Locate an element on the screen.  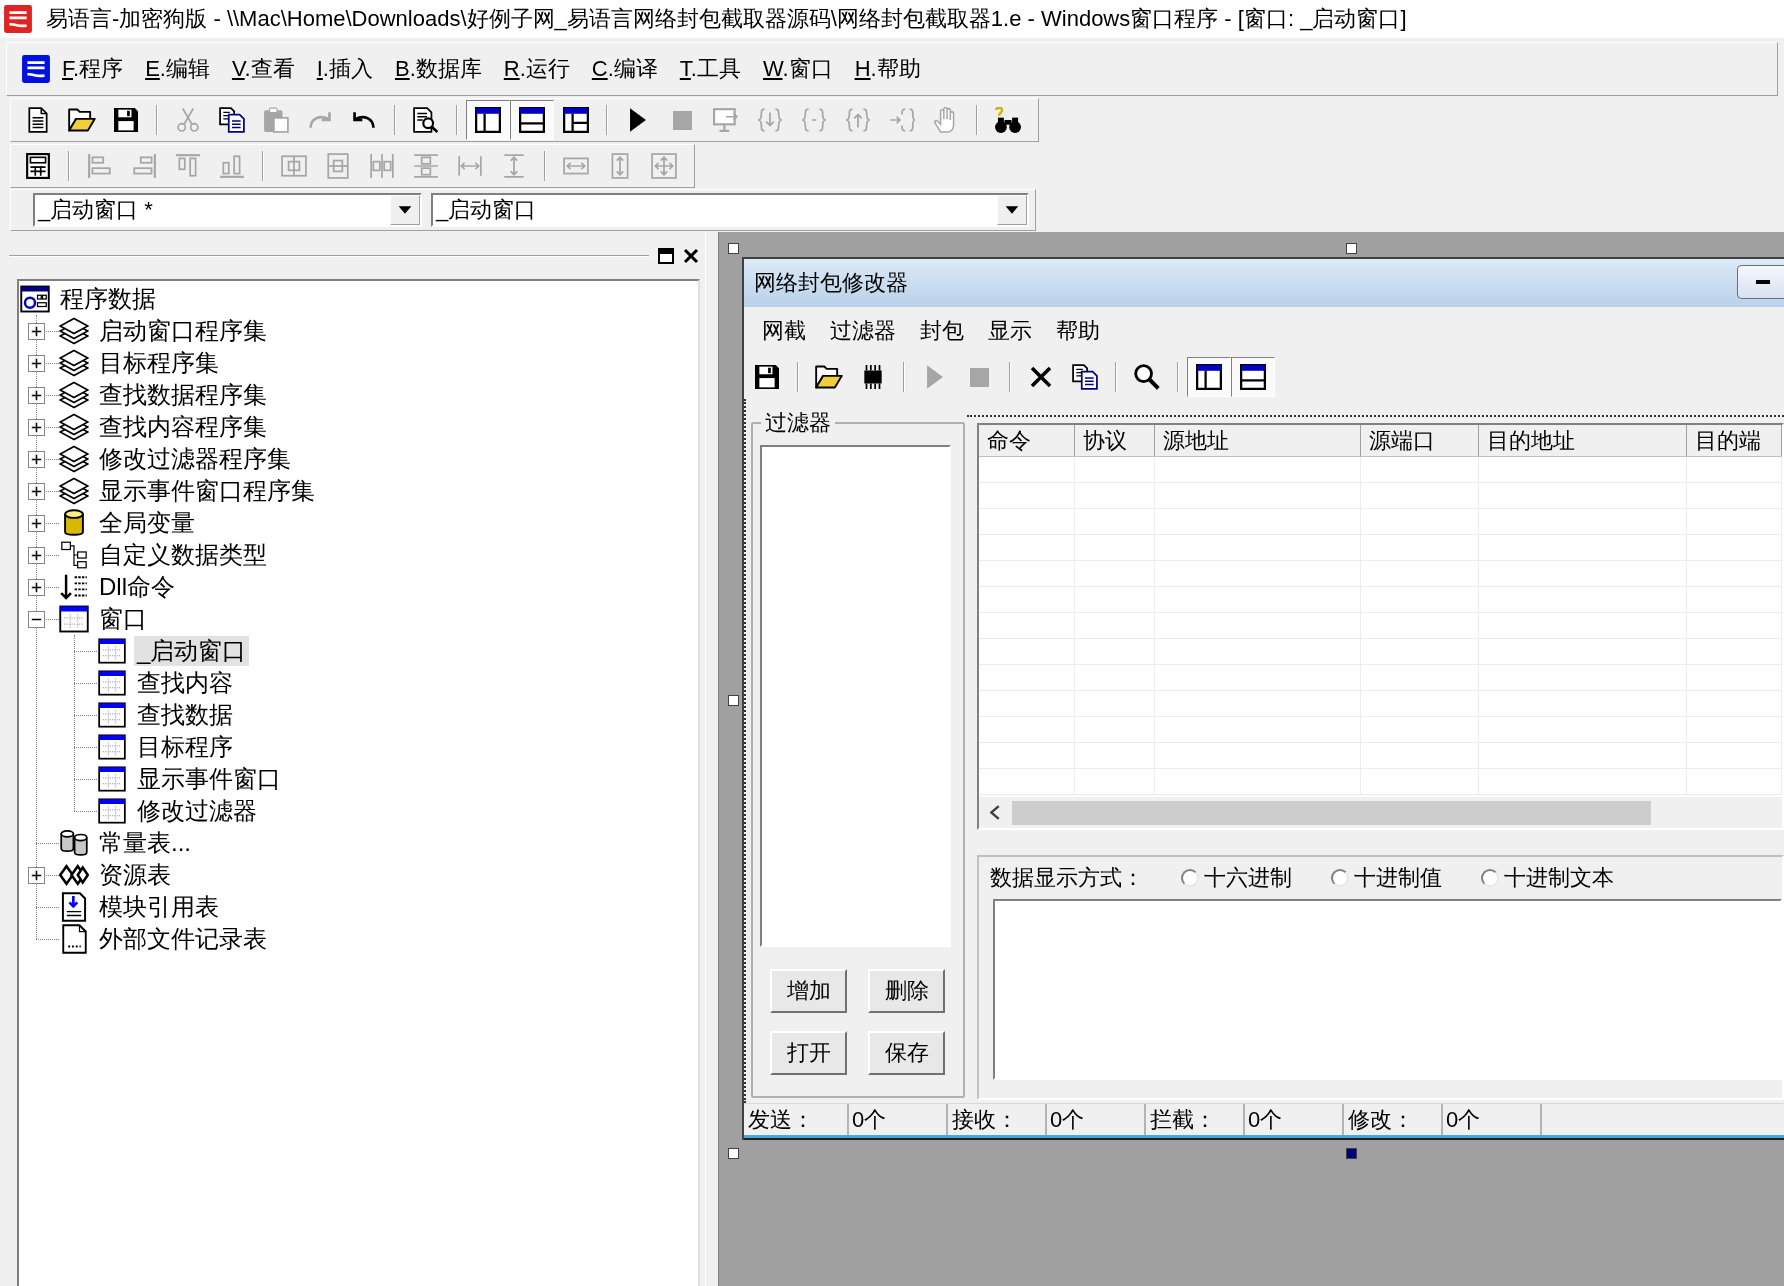
tree-item: 程序数据 is located at coordinates (108, 299).